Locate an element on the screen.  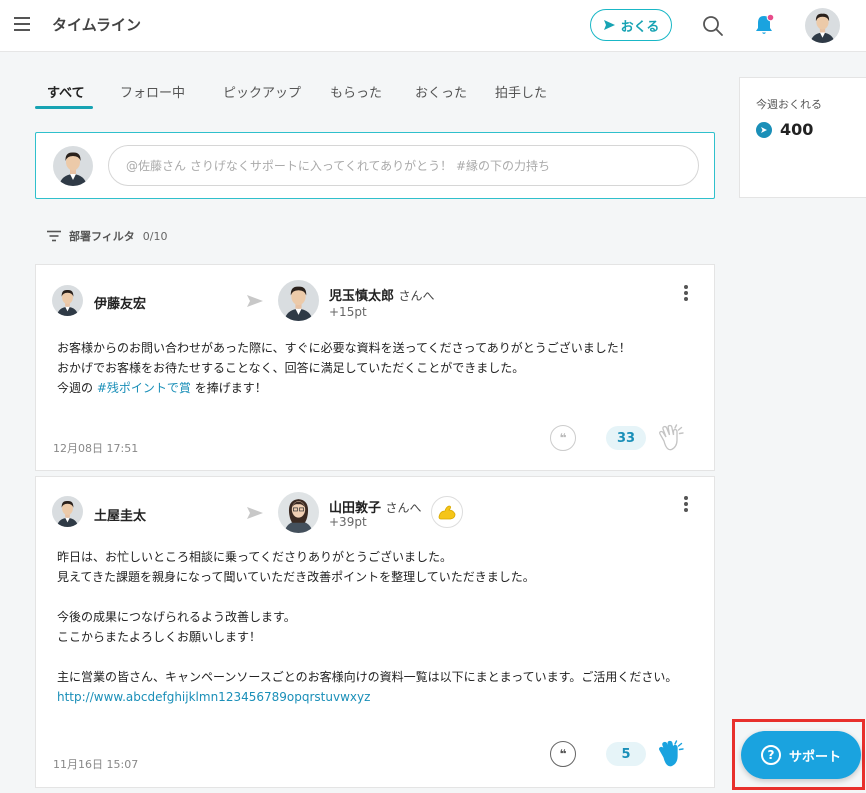
send-button-label: おくる is located at coordinates (640, 27).